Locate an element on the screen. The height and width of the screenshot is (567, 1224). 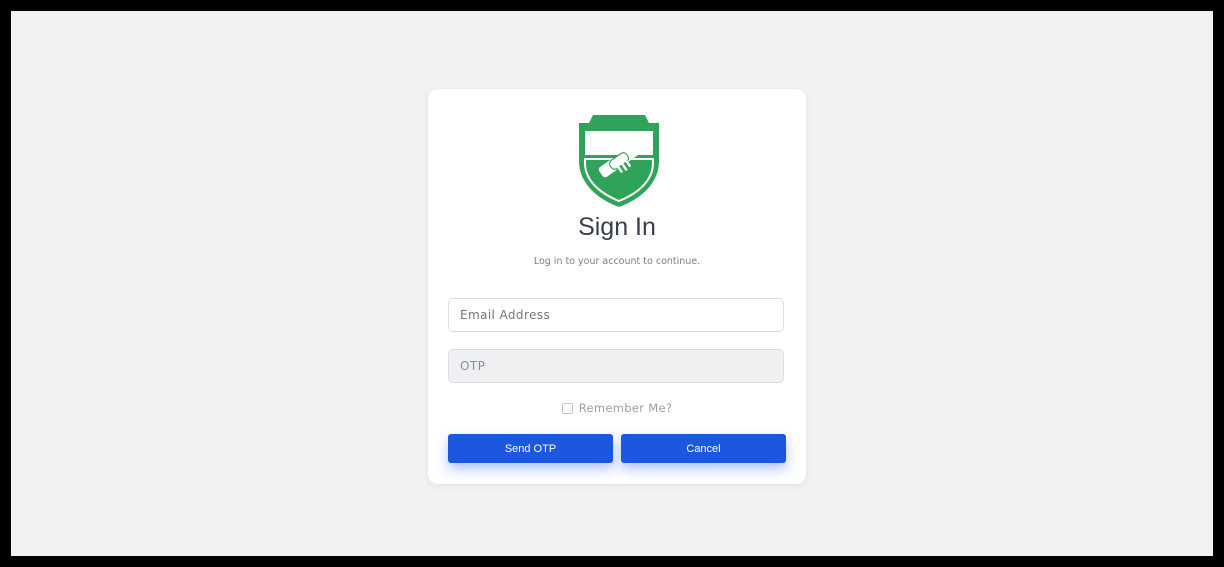
send-otp-button: Send OTP is located at coordinates (530, 448).